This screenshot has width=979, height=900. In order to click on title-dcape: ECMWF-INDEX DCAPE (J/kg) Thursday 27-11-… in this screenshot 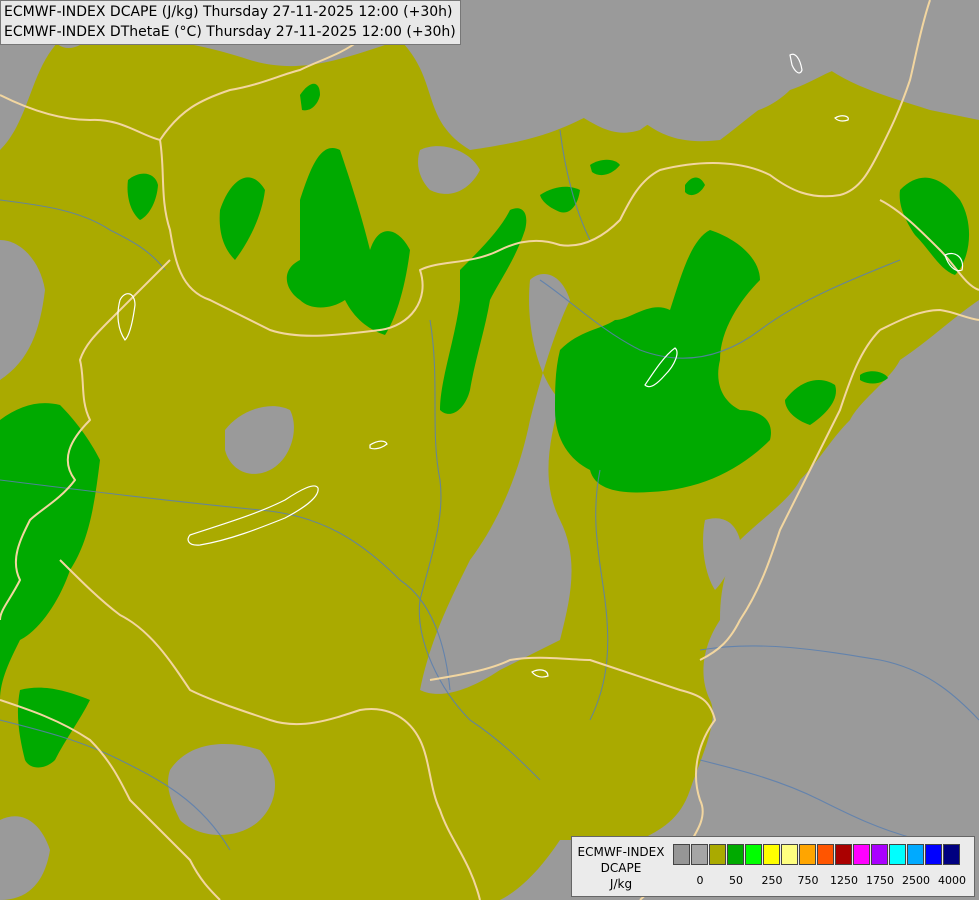, I will do `click(228, 12)`.